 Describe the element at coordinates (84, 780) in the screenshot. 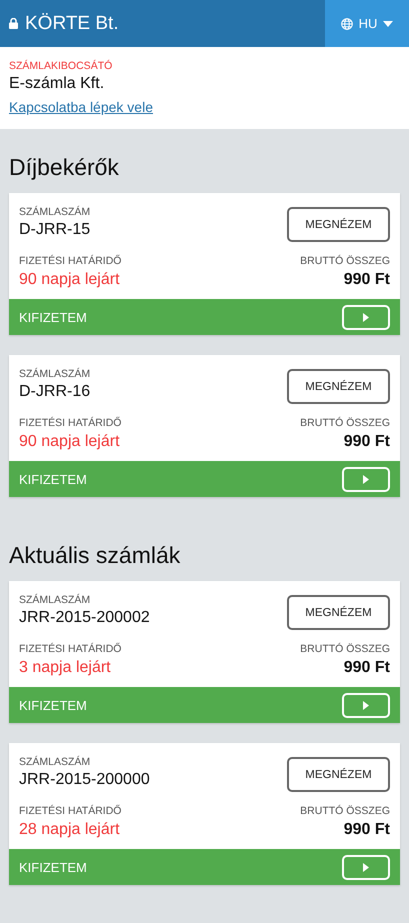

I see `invoice-number: JRR-2015-200000` at that location.